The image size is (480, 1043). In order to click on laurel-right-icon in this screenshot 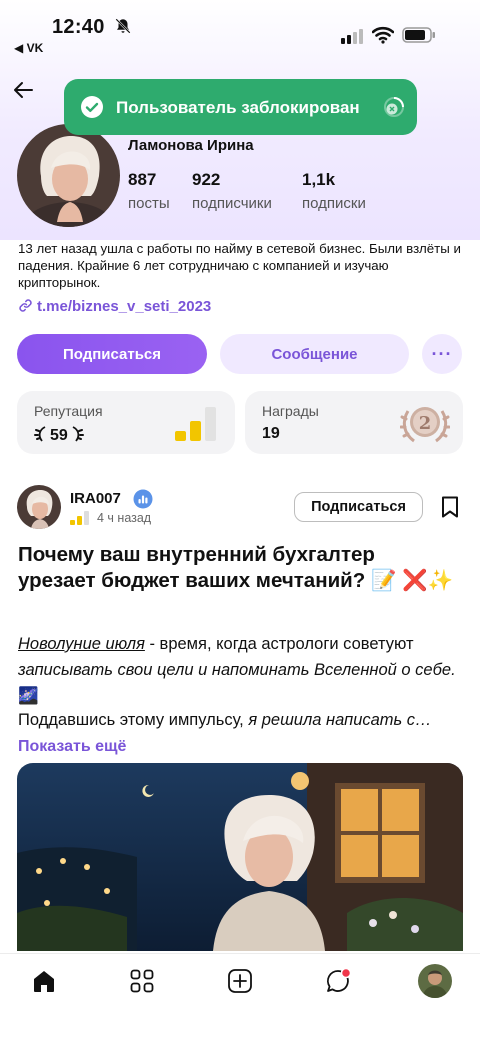, I will do `click(78, 434)`.